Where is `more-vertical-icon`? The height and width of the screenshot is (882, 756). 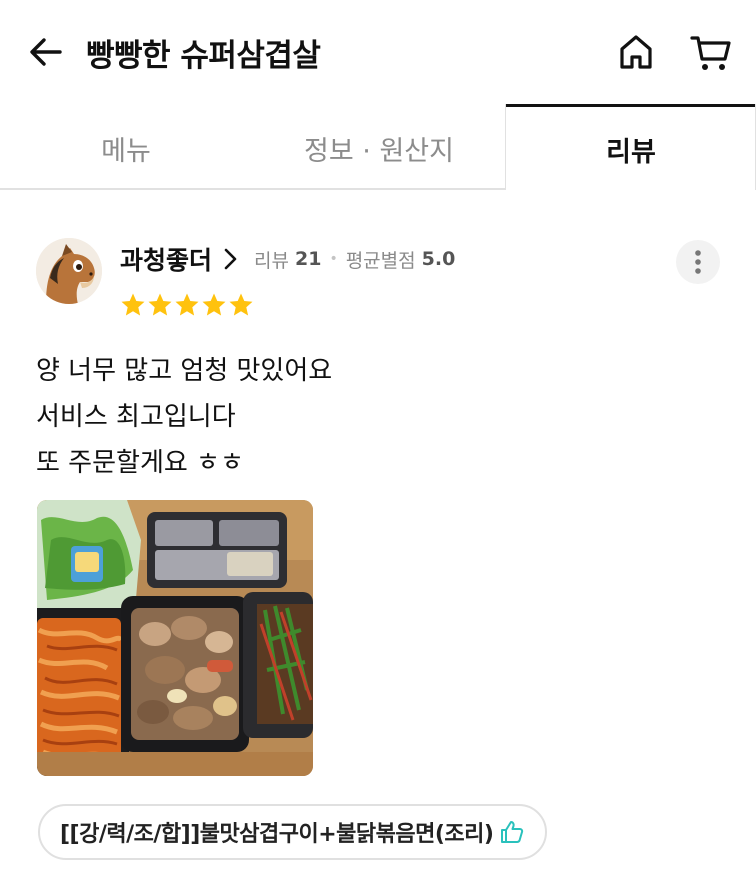 more-vertical-icon is located at coordinates (698, 262).